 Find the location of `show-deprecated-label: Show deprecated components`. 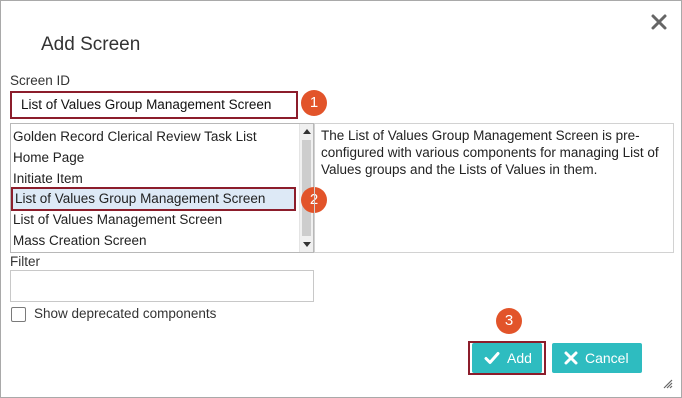

show-deprecated-label: Show deprecated components is located at coordinates (125, 313).